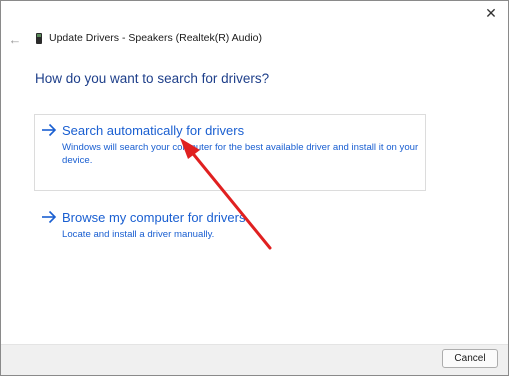 The width and height of the screenshot is (511, 378). I want to click on cancel-button: Cancel, so click(470, 358).